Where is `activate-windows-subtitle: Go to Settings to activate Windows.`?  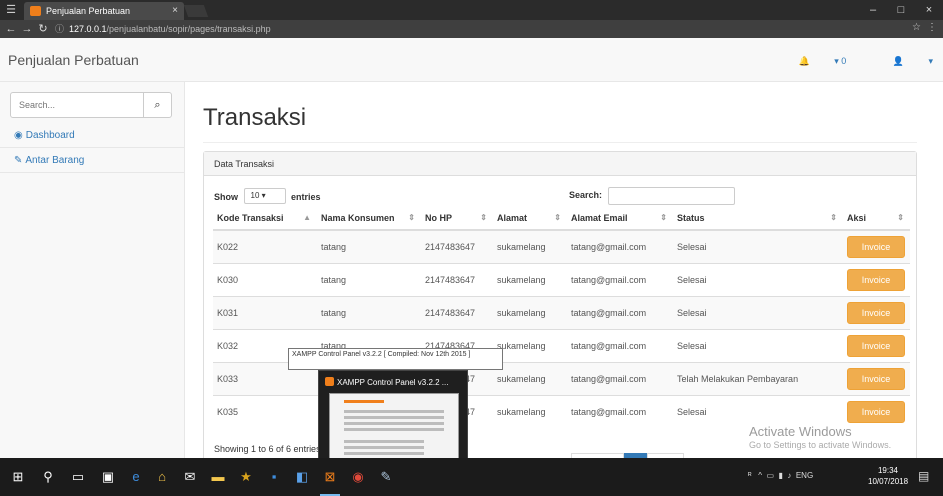 activate-windows-subtitle: Go to Settings to activate Windows. is located at coordinates (820, 445).